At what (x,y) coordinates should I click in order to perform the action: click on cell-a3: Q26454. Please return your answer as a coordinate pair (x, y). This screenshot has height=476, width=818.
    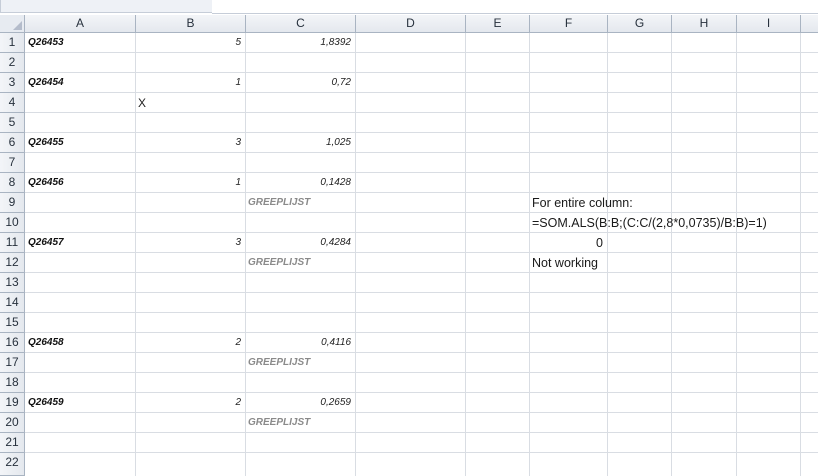
    Looking at the image, I should click on (80, 83).